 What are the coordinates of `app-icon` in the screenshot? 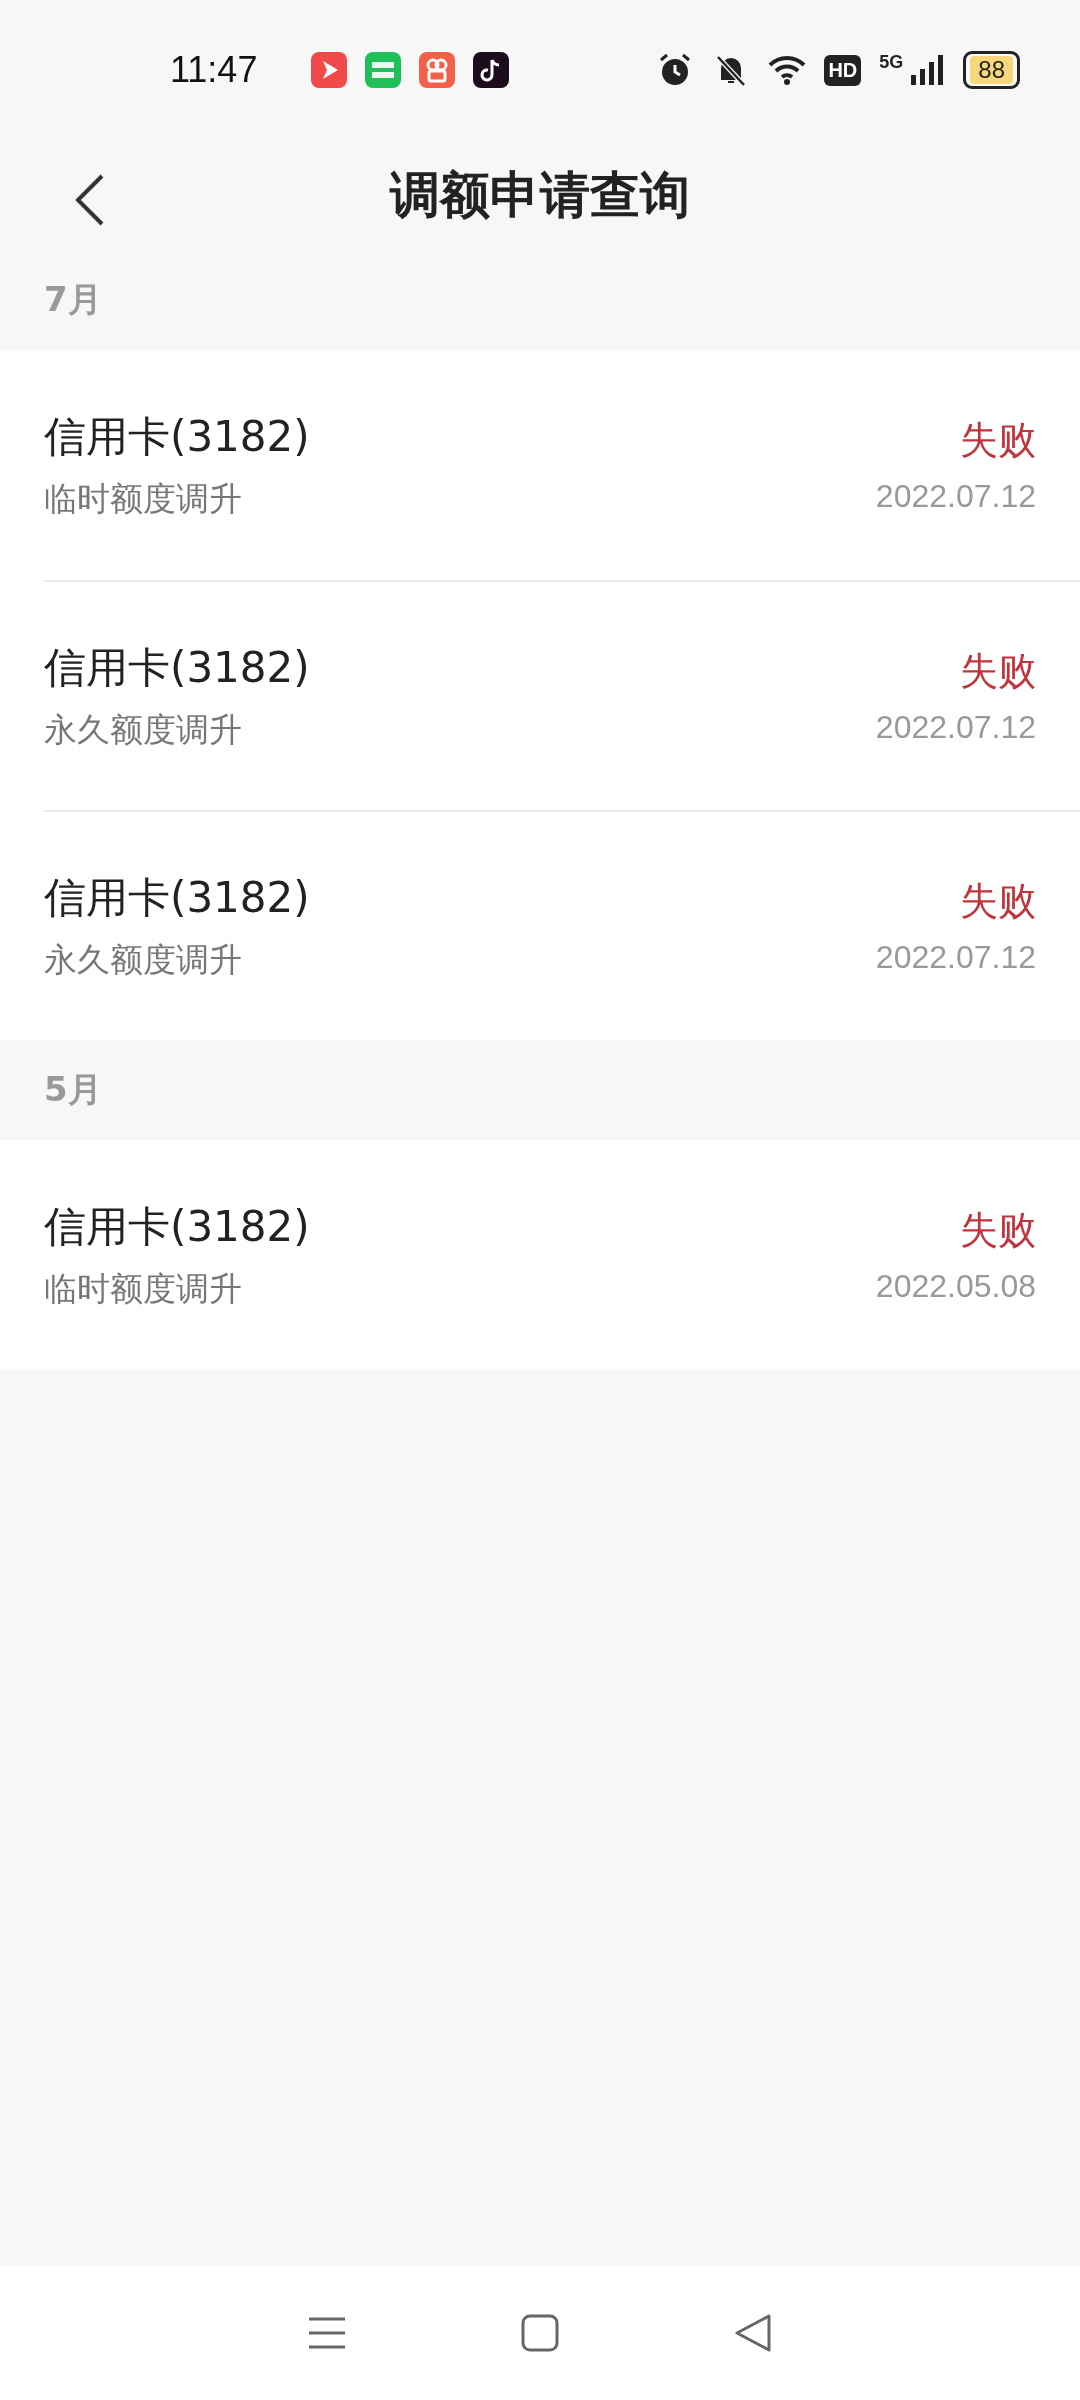 It's located at (383, 70).